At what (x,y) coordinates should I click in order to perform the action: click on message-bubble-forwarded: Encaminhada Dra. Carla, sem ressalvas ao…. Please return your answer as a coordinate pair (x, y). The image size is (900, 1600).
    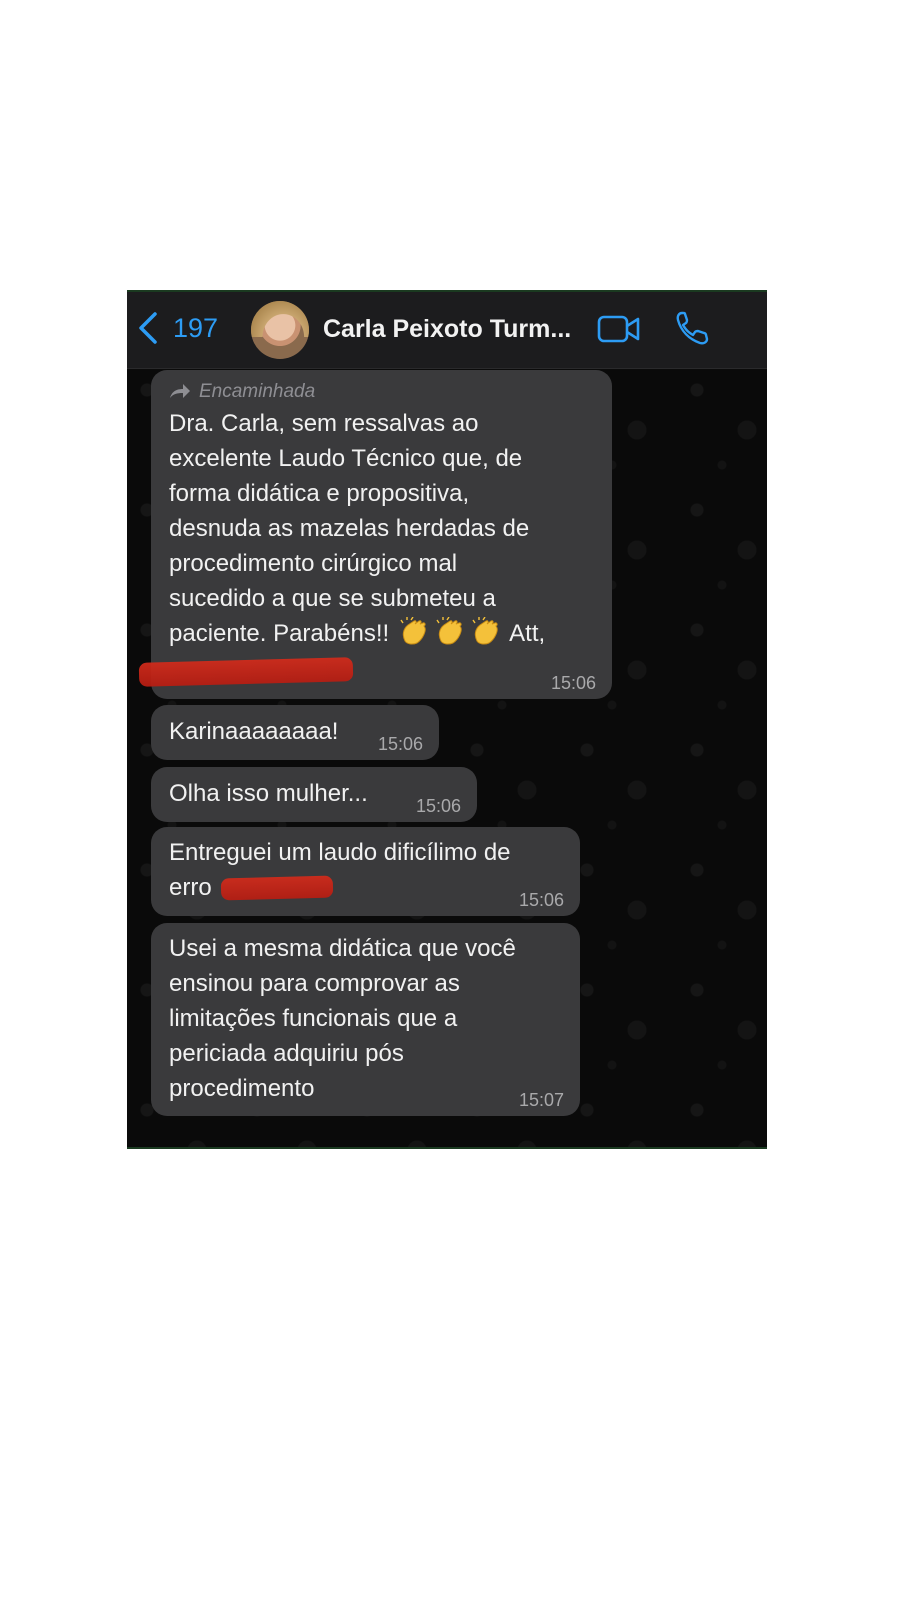
    Looking at the image, I should click on (375, 534).